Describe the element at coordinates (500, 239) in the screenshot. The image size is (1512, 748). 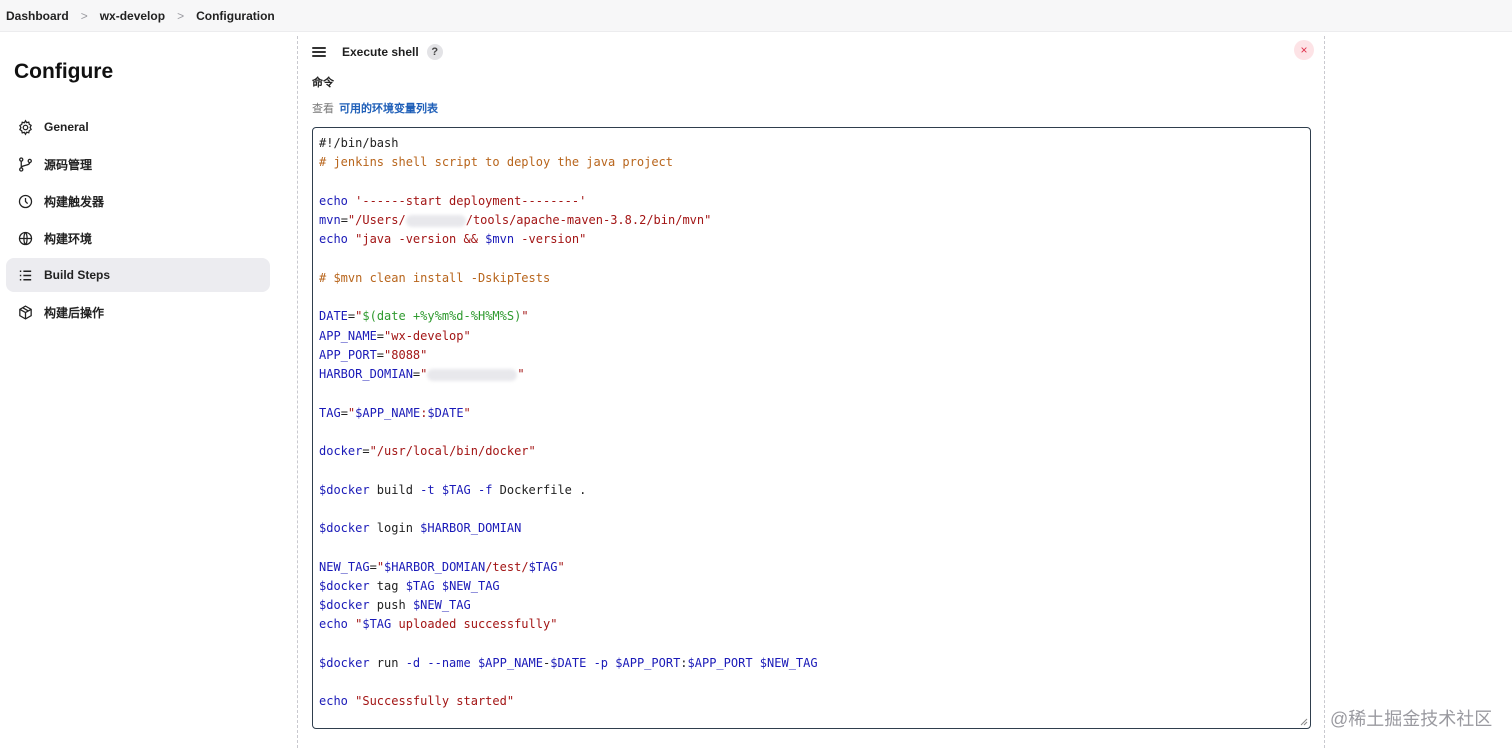
I see `code-token: $mvn` at that location.